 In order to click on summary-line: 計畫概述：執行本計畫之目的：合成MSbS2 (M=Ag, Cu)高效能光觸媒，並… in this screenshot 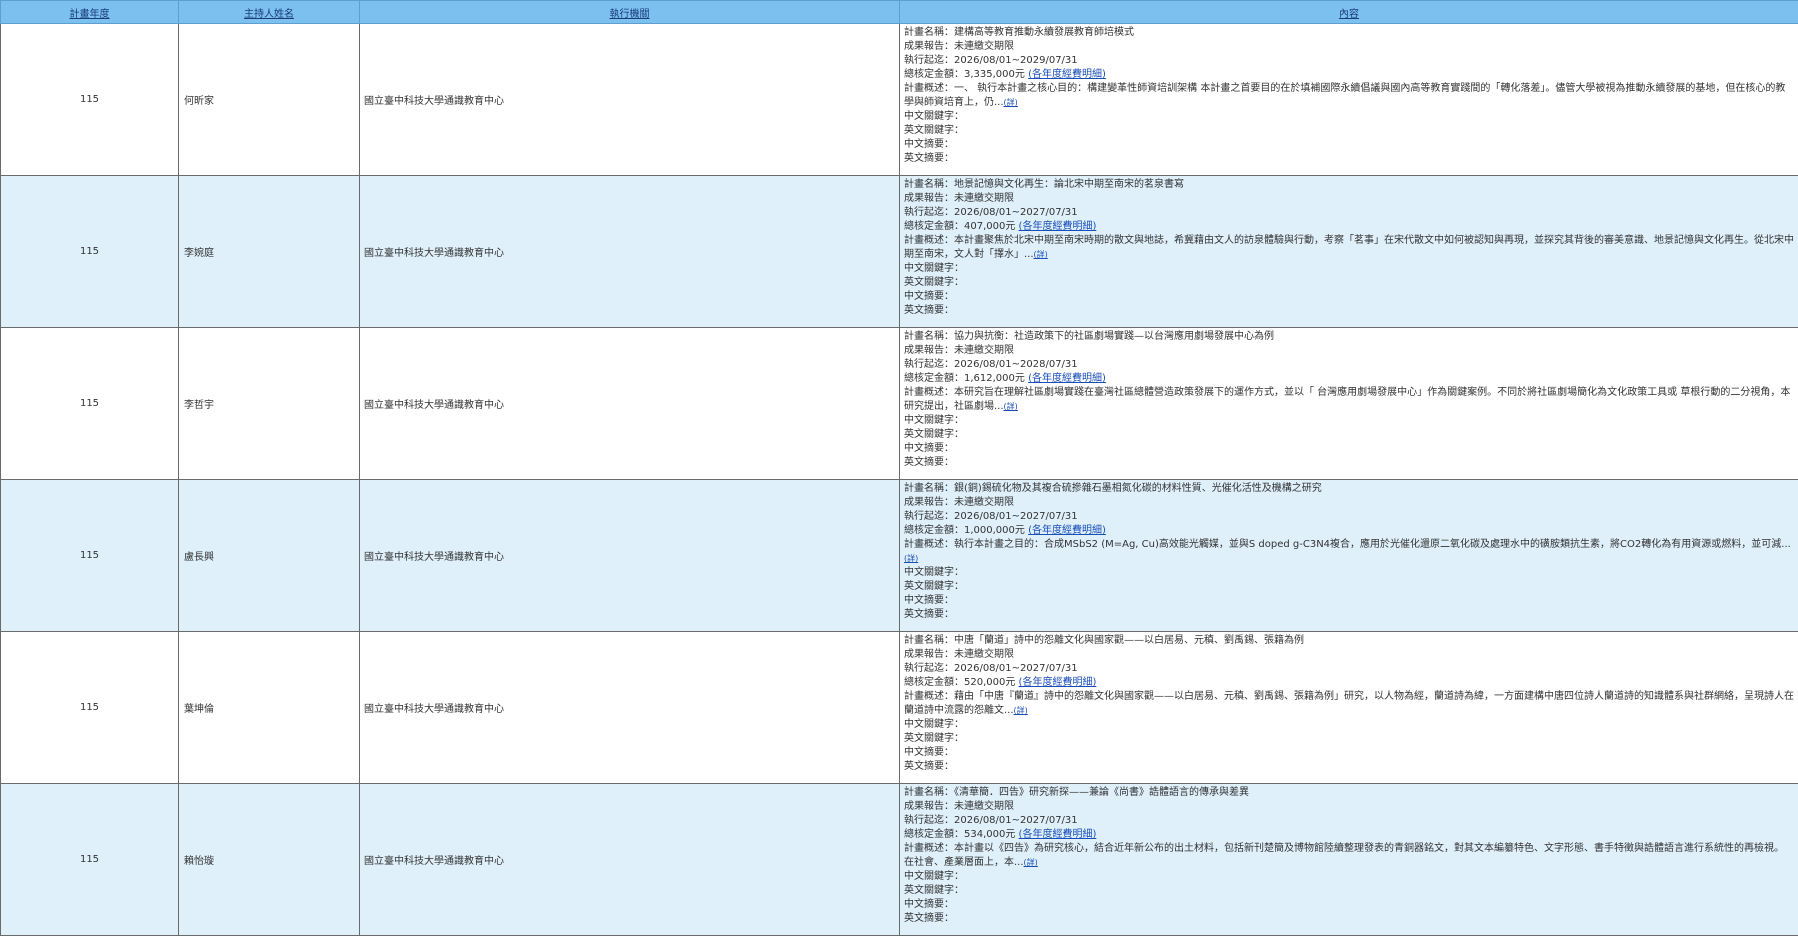, I will do `click(1349, 552)`.